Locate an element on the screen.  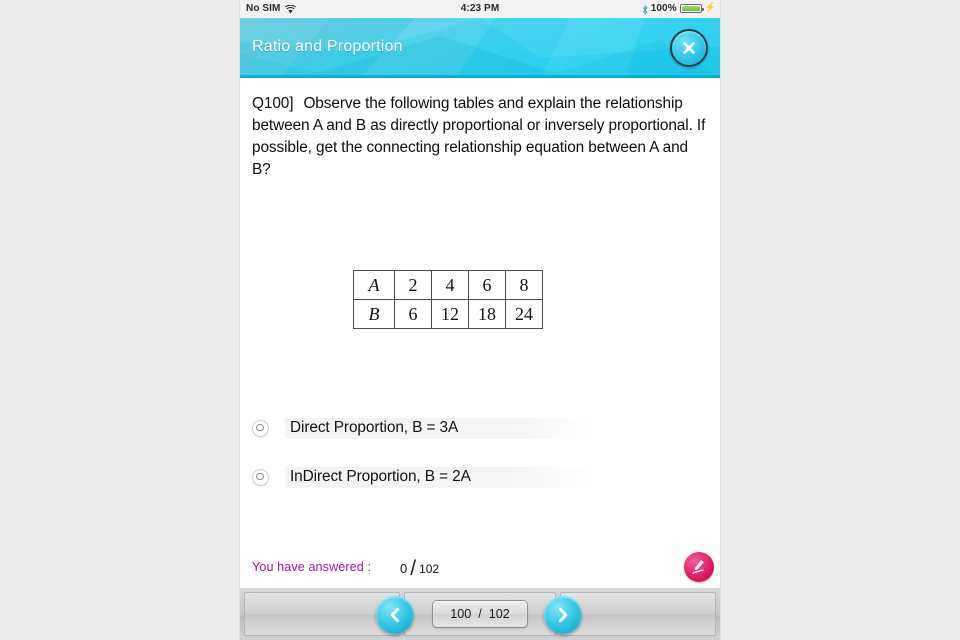
table-row: B 6 12 18 24 is located at coordinates (448, 314).